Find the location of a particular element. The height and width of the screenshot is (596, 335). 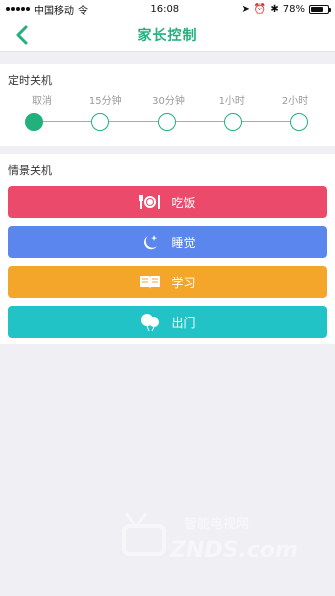

balloon-icon is located at coordinates (150, 322).